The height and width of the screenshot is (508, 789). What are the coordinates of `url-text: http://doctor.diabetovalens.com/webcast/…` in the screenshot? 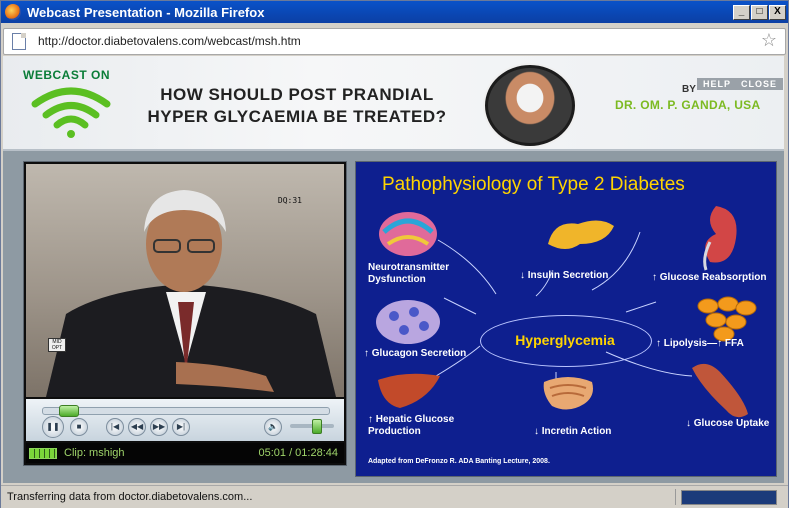 It's located at (169, 41).